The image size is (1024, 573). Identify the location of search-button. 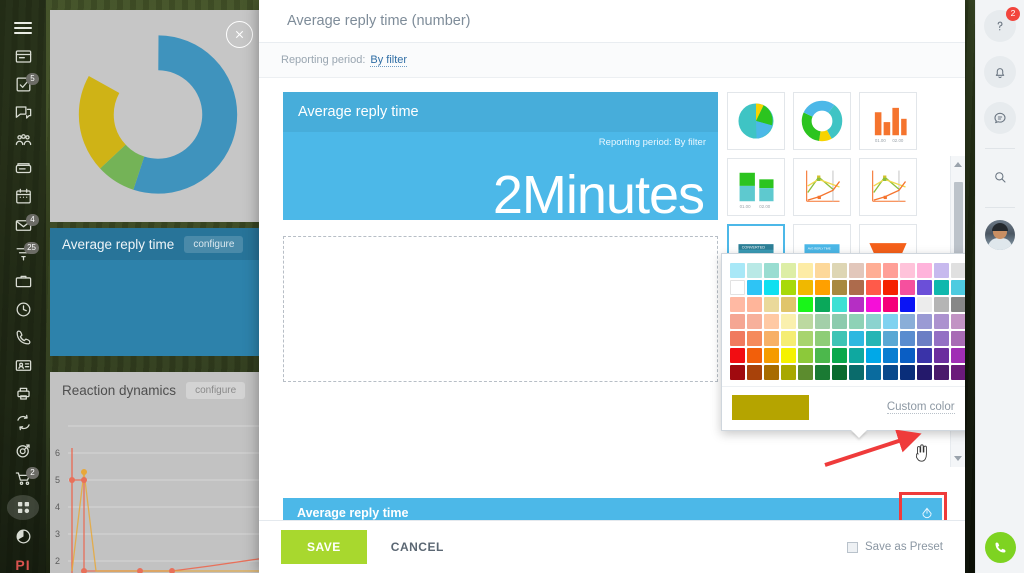
(1000, 177).